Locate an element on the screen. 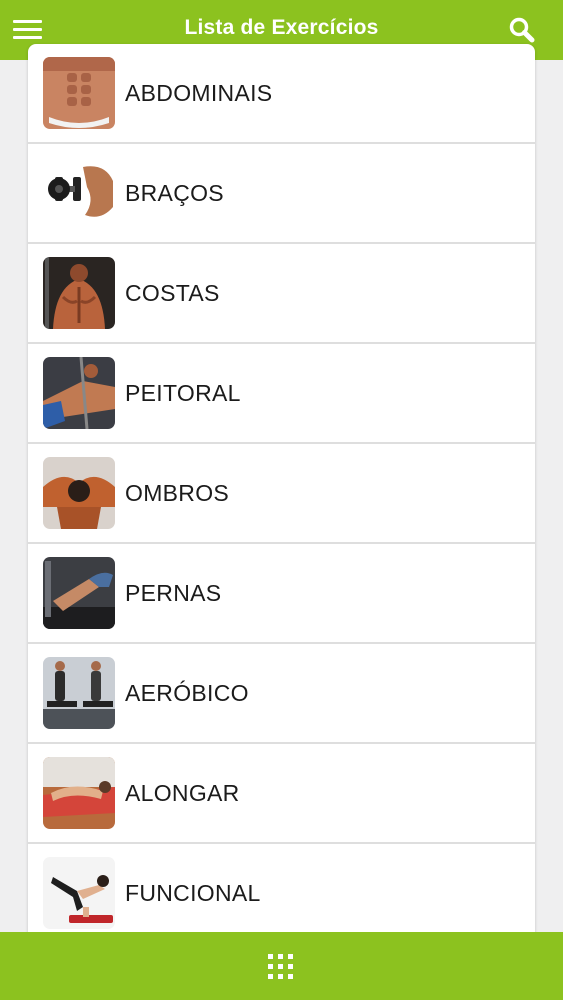 This screenshot has height=1000, width=563. list-item-label: ABDOMINAIS is located at coordinates (199, 93).